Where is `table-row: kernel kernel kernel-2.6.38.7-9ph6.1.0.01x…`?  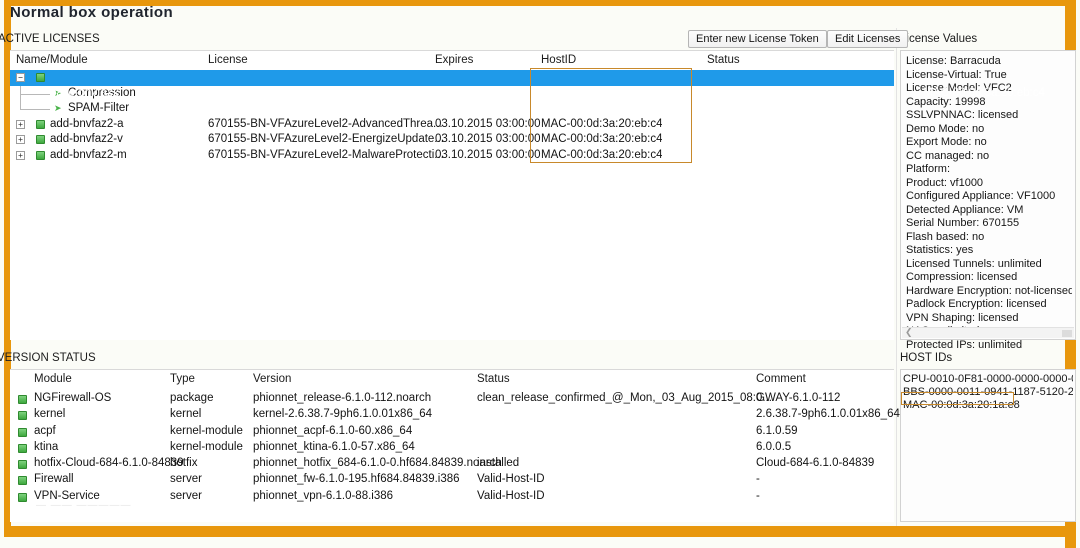
table-row: kernel kernel kernel-2.6.38.7-9ph6.1.0.01x… is located at coordinates (455, 415).